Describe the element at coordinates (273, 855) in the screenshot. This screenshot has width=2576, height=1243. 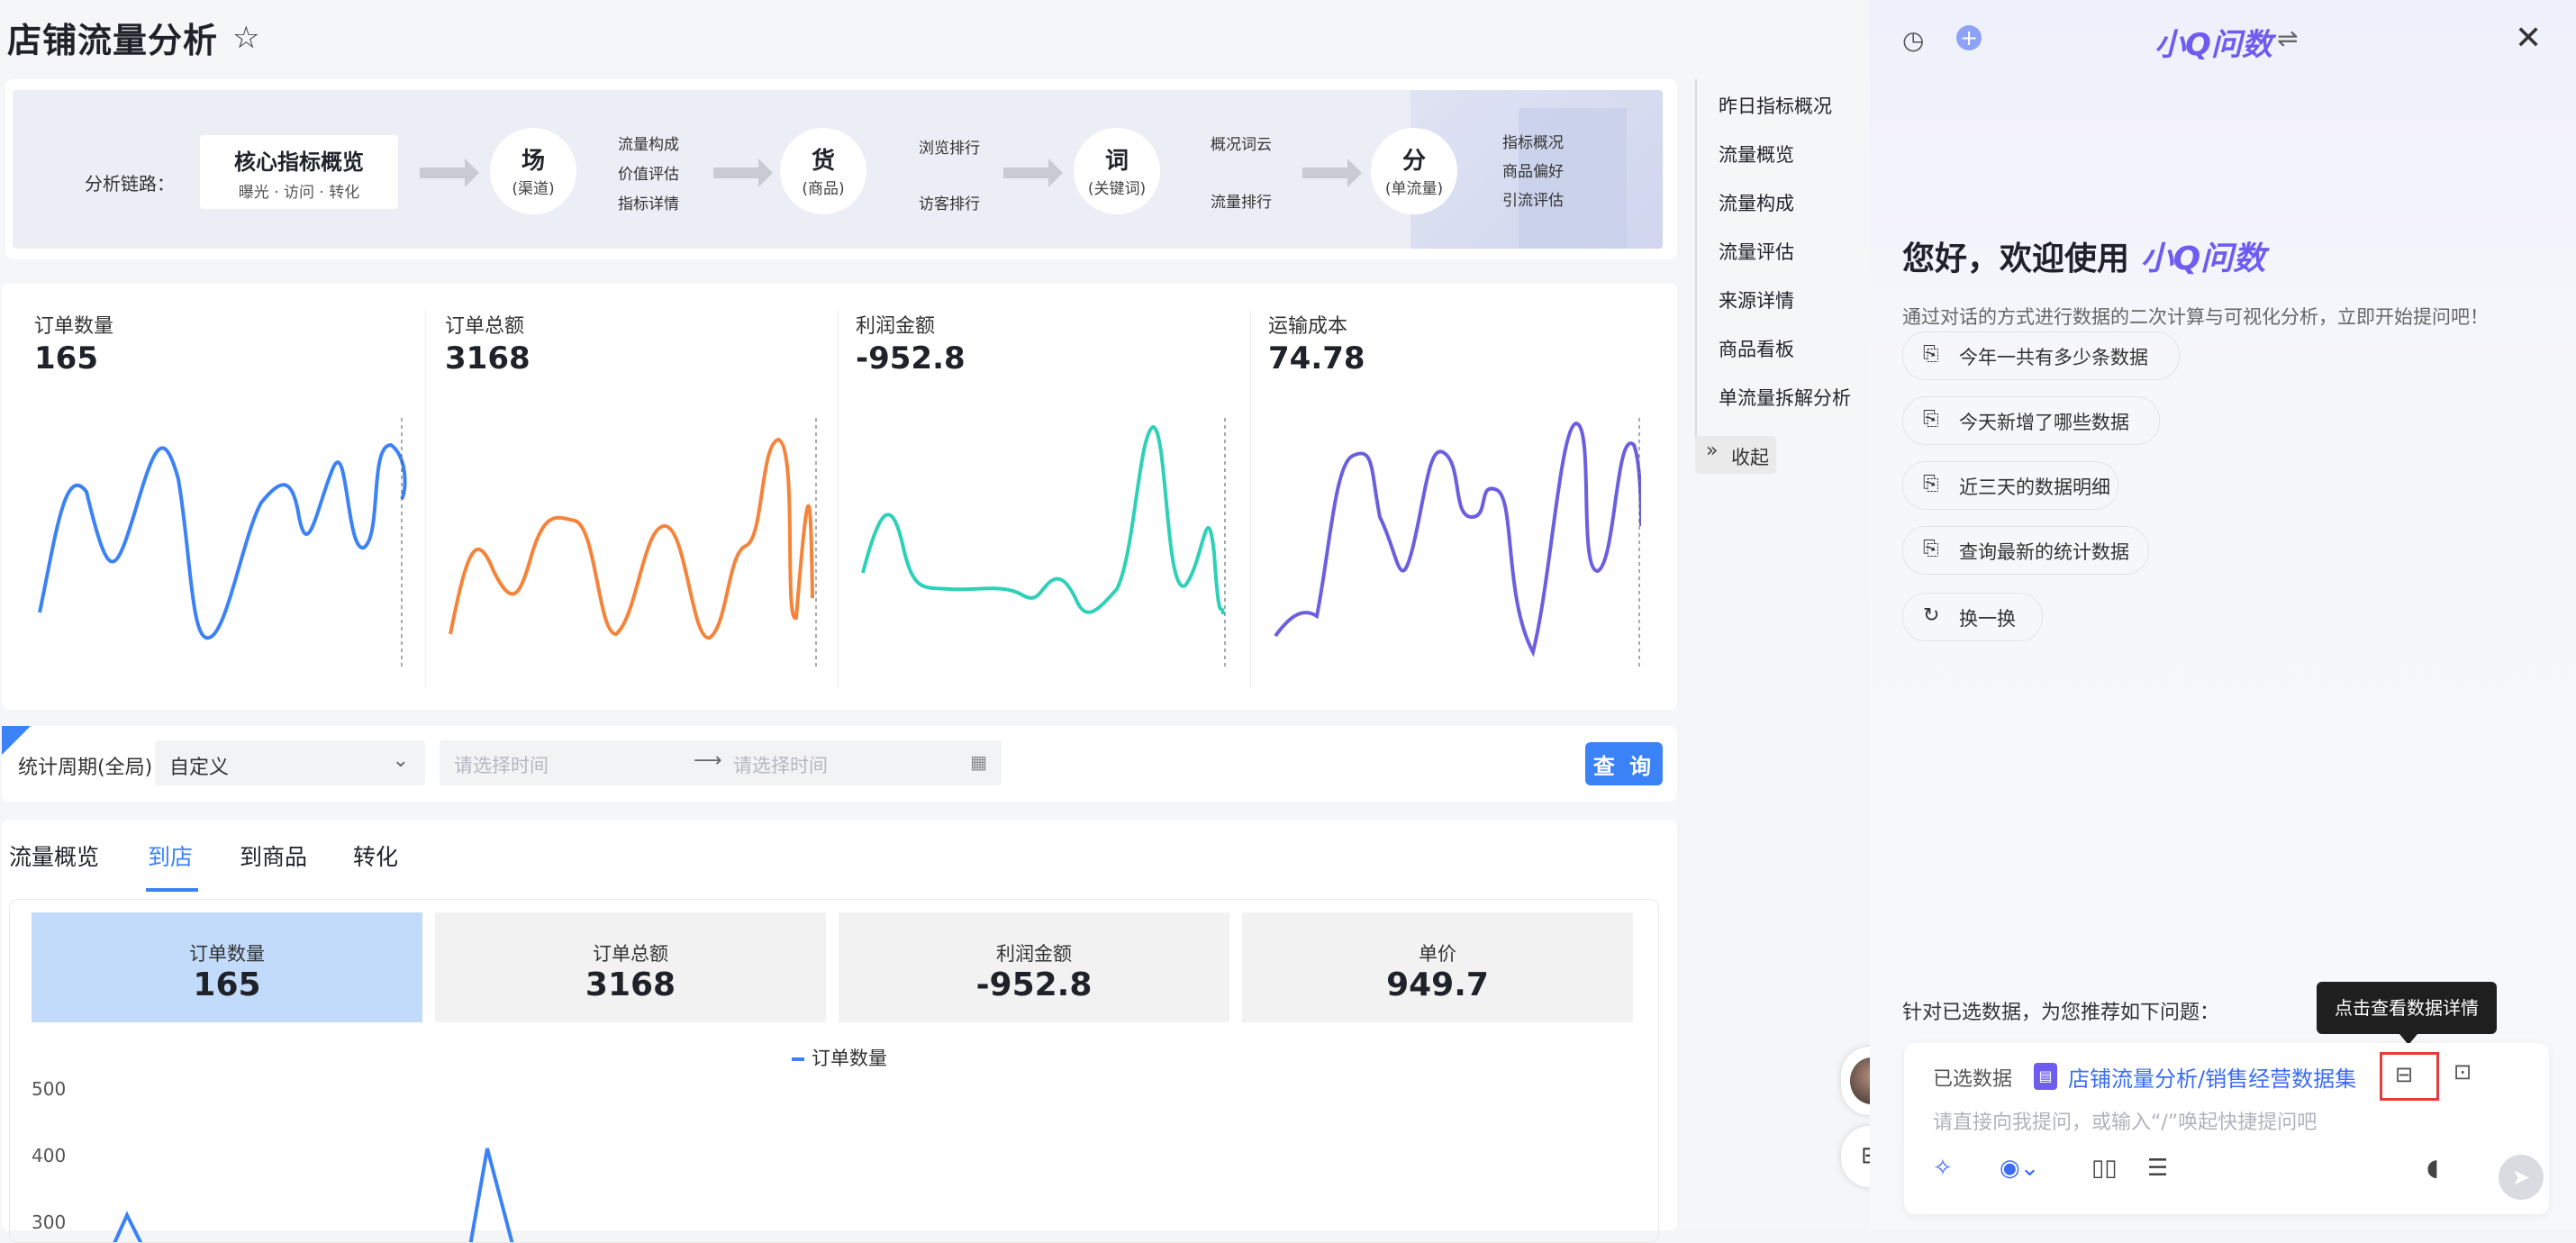
I see `tab-to-product: 到商品` at that location.